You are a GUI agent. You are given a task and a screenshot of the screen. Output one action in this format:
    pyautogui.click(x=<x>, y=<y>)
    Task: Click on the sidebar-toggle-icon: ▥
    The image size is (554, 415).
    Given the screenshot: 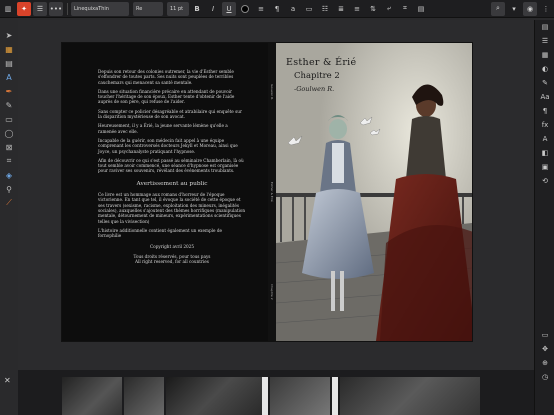 What is the action you would take?
    pyautogui.click(x=8, y=9)
    